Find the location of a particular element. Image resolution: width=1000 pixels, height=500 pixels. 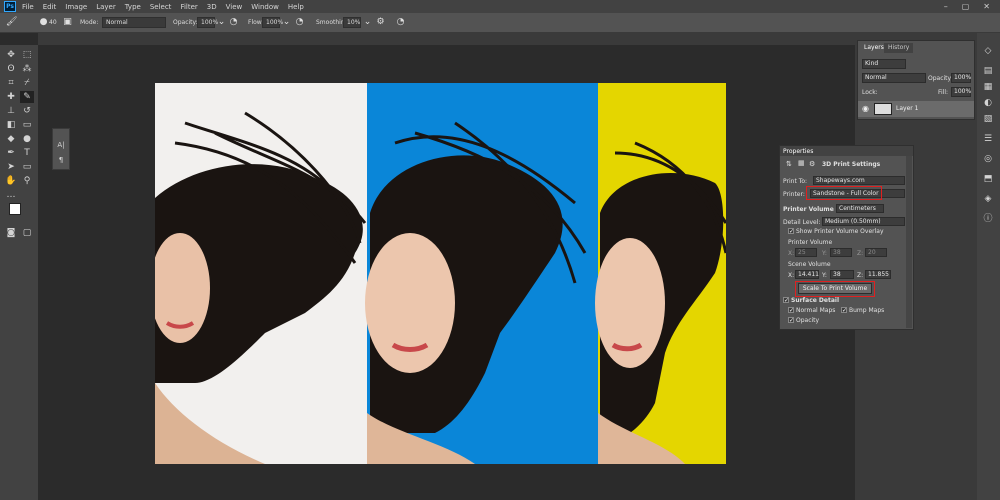

pressure-opacity-icon: ◔ is located at coordinates (233, 22).